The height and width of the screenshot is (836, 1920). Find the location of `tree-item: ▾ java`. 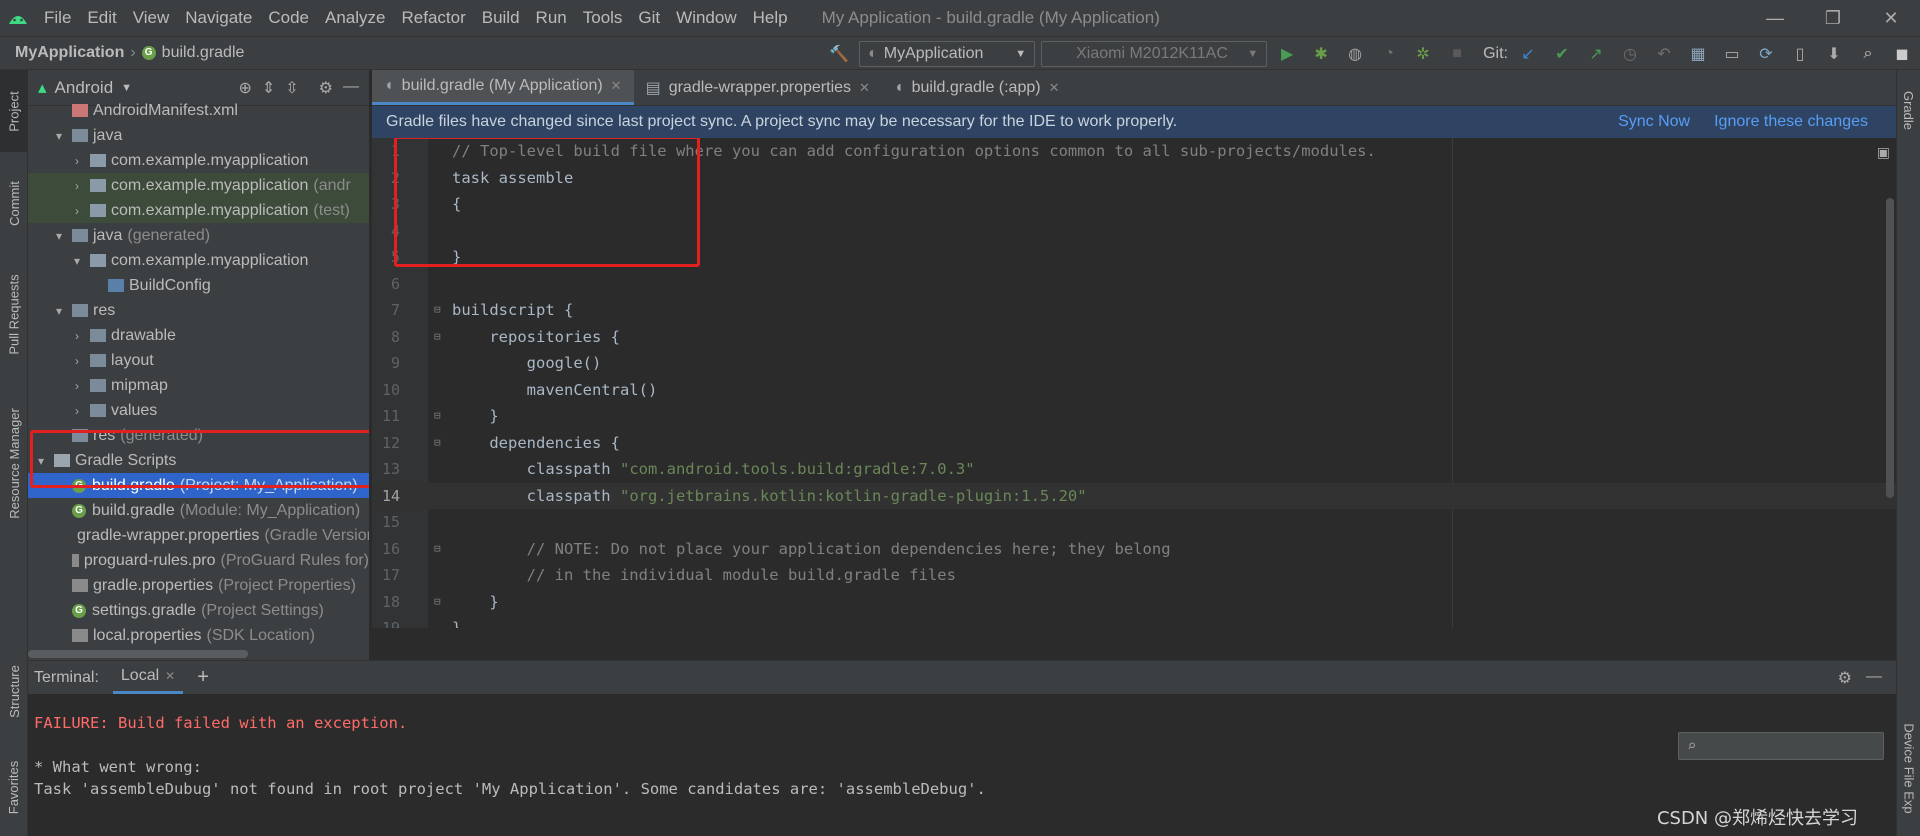

tree-item: ▾ java is located at coordinates (198, 135).